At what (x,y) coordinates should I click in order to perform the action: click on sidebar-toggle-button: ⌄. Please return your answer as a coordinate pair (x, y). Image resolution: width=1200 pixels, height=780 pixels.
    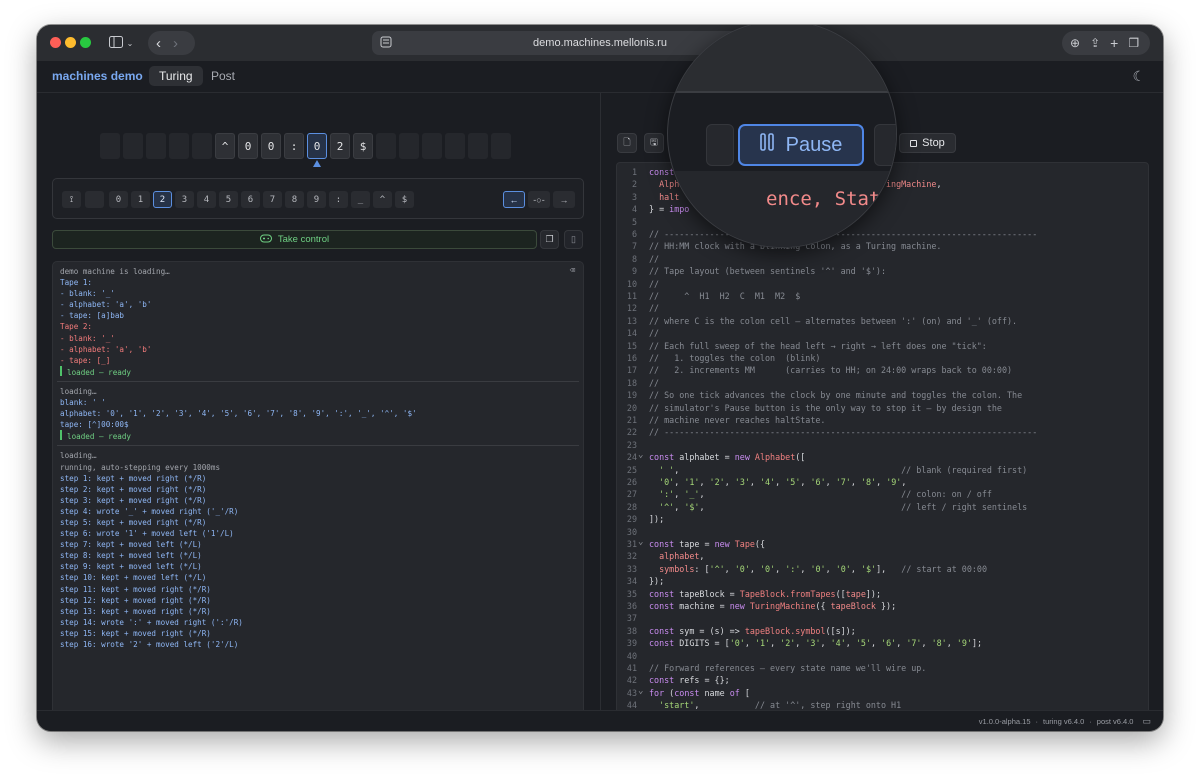
    Looking at the image, I should click on (121, 43).